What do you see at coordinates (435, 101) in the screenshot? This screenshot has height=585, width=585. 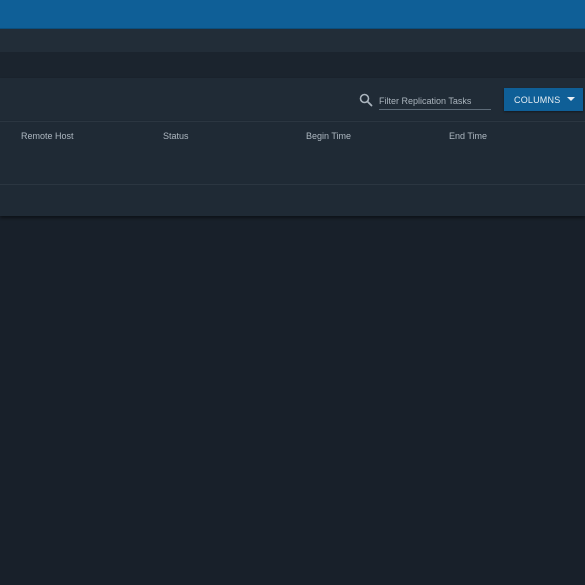 I see `filter-replication-tasks-input` at bounding box center [435, 101].